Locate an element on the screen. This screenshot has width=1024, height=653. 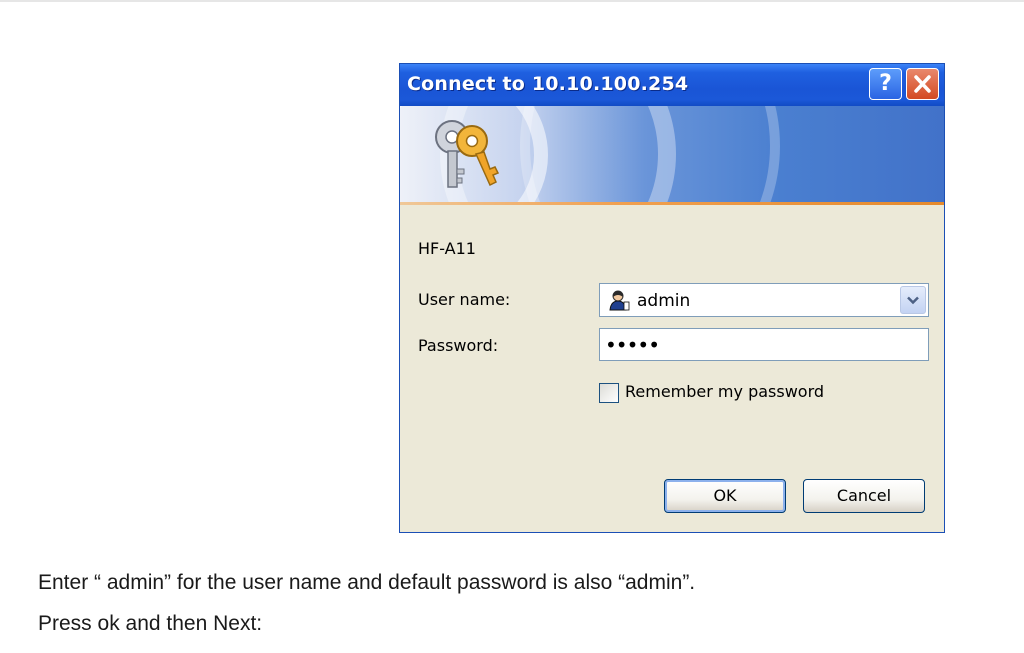
help-icon: ? is located at coordinates (885, 83).